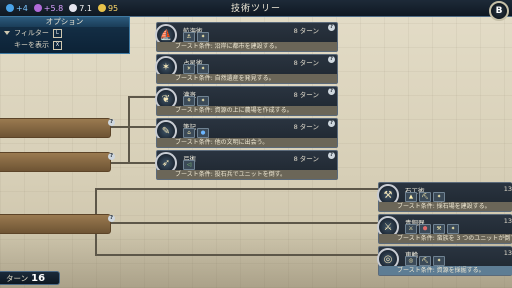 Image resolution: width=512 pixels, height=288 pixels. Describe the element at coordinates (30, 278) in the screenshot. I see `turn-indicator: ターン 16` at that location.